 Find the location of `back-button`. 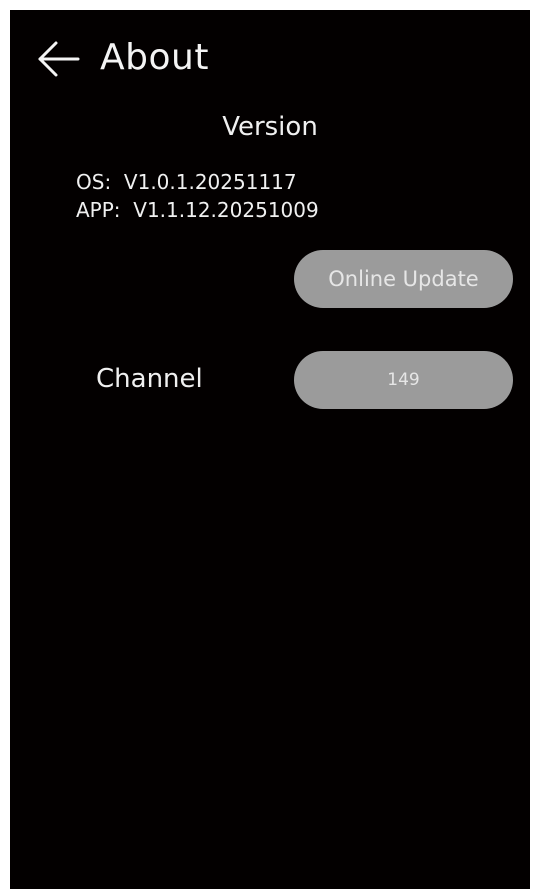

back-button is located at coordinates (59, 59).